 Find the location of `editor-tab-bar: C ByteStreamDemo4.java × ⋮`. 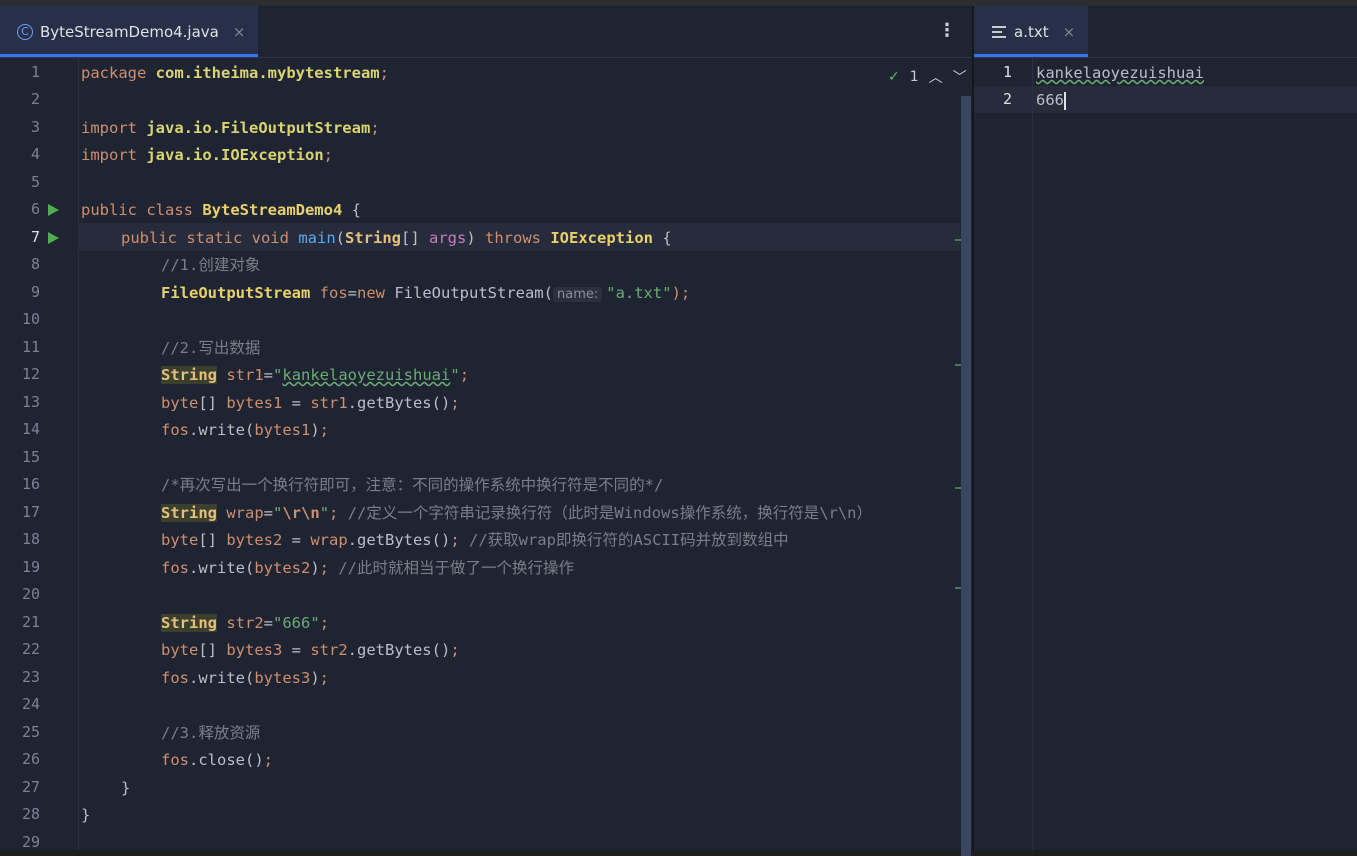

editor-tab-bar: C ByteStreamDemo4.java × ⋮ is located at coordinates (486, 32).